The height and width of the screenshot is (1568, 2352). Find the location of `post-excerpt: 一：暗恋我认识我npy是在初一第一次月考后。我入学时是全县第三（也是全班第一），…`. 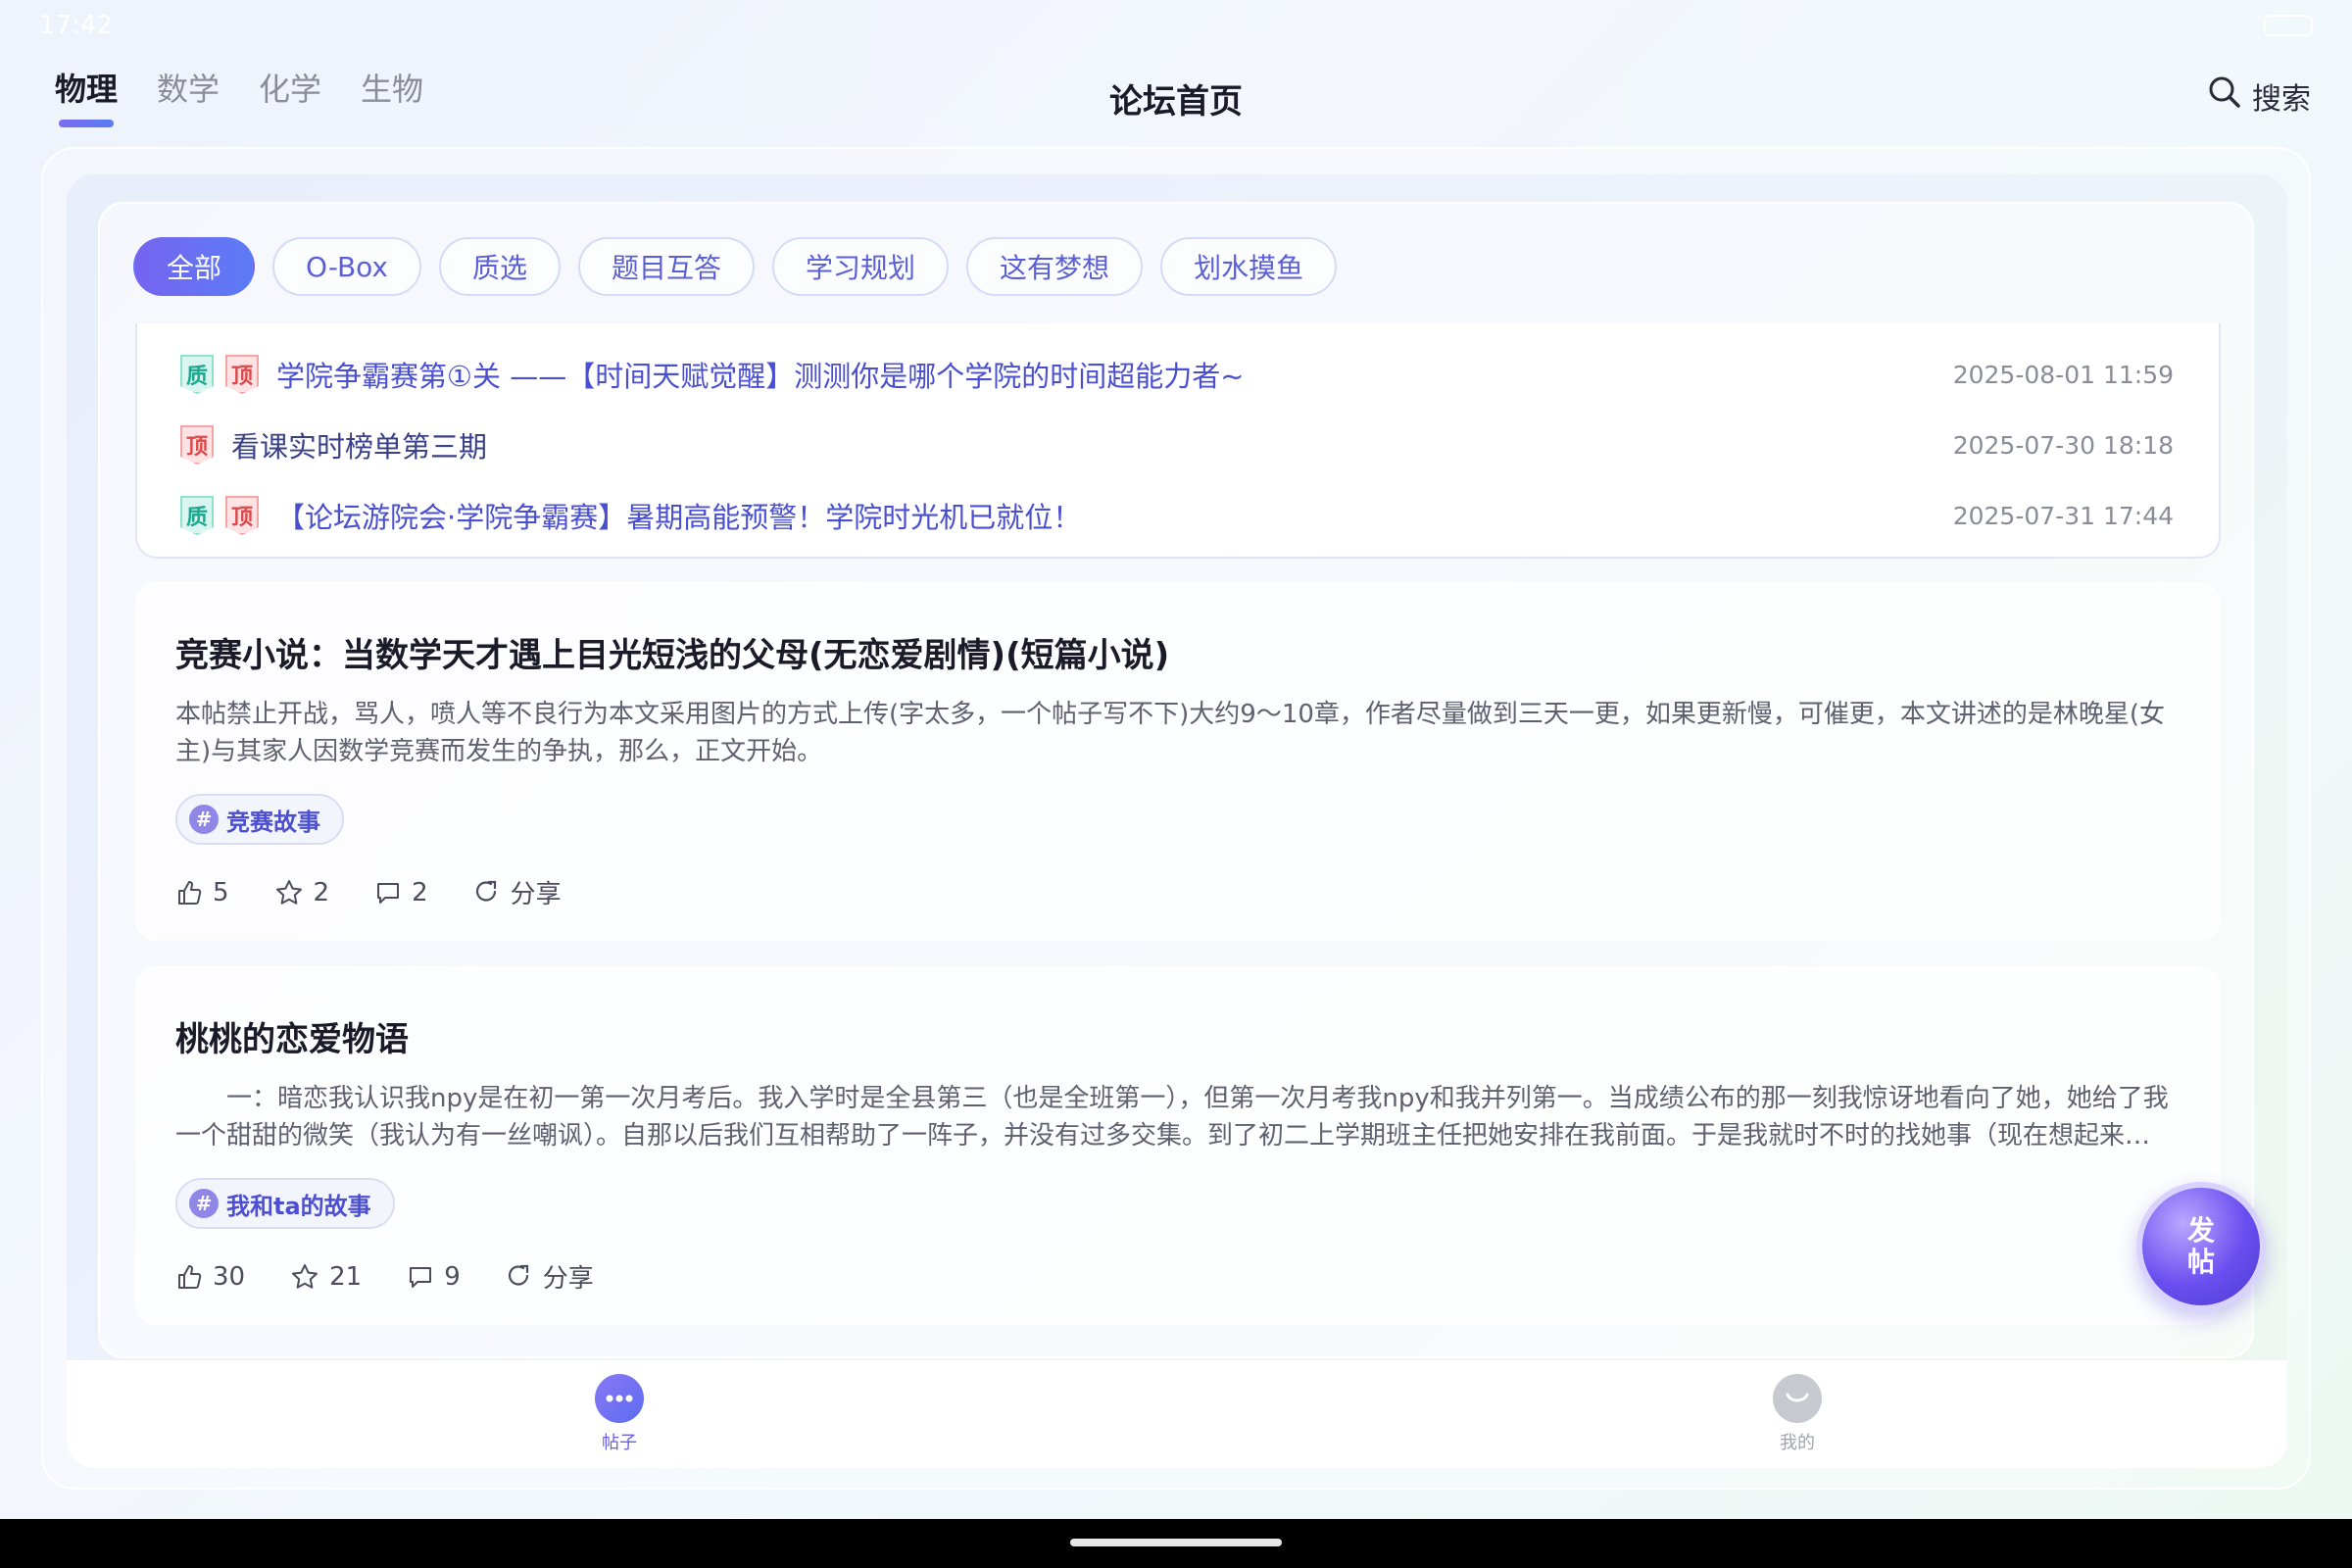

post-excerpt: 一：暗恋我认识我npy是在初一第一次月考后。我入学时是全县第三（也是全班第一），… is located at coordinates (1172, 1117).